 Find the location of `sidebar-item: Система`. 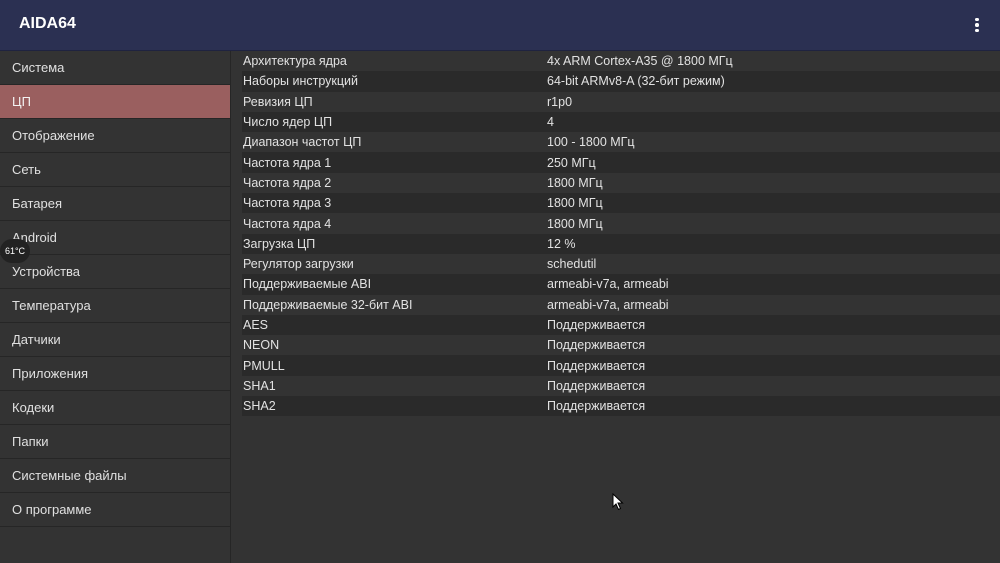

sidebar-item: Система is located at coordinates (115, 68).